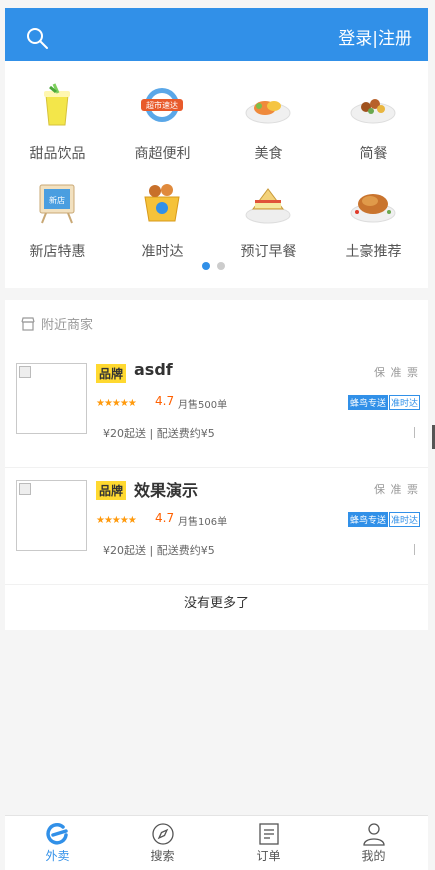  I want to click on carousel-dot, so click(221, 266).